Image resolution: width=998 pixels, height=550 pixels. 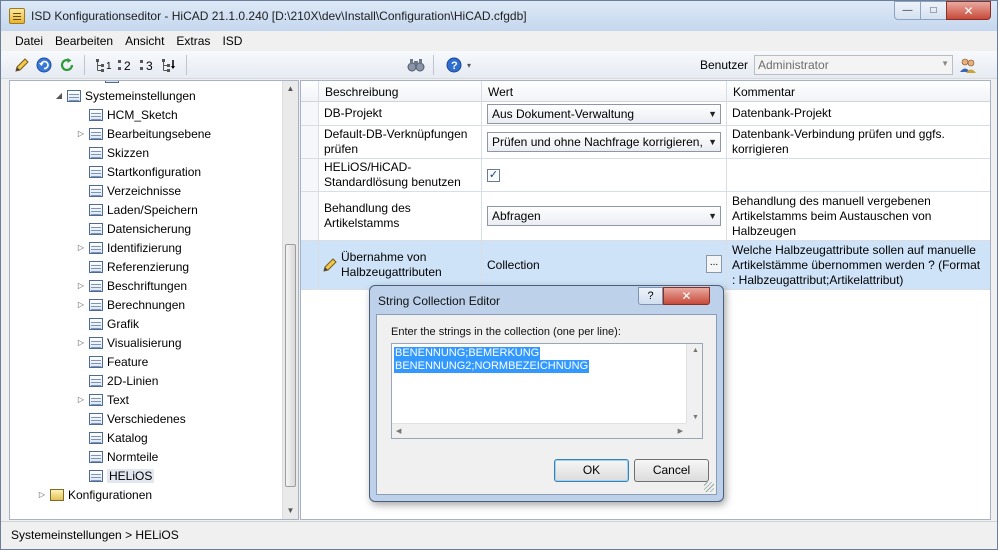 I want to click on dialog-close-button: ✕, so click(x=686, y=296).